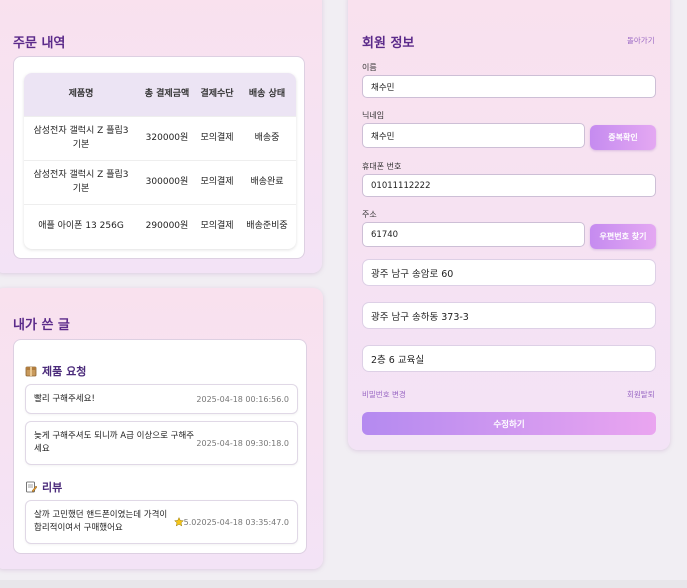 This screenshot has height=588, width=687. I want to click on post-text: 빨리 구해주세요!, so click(64, 398).